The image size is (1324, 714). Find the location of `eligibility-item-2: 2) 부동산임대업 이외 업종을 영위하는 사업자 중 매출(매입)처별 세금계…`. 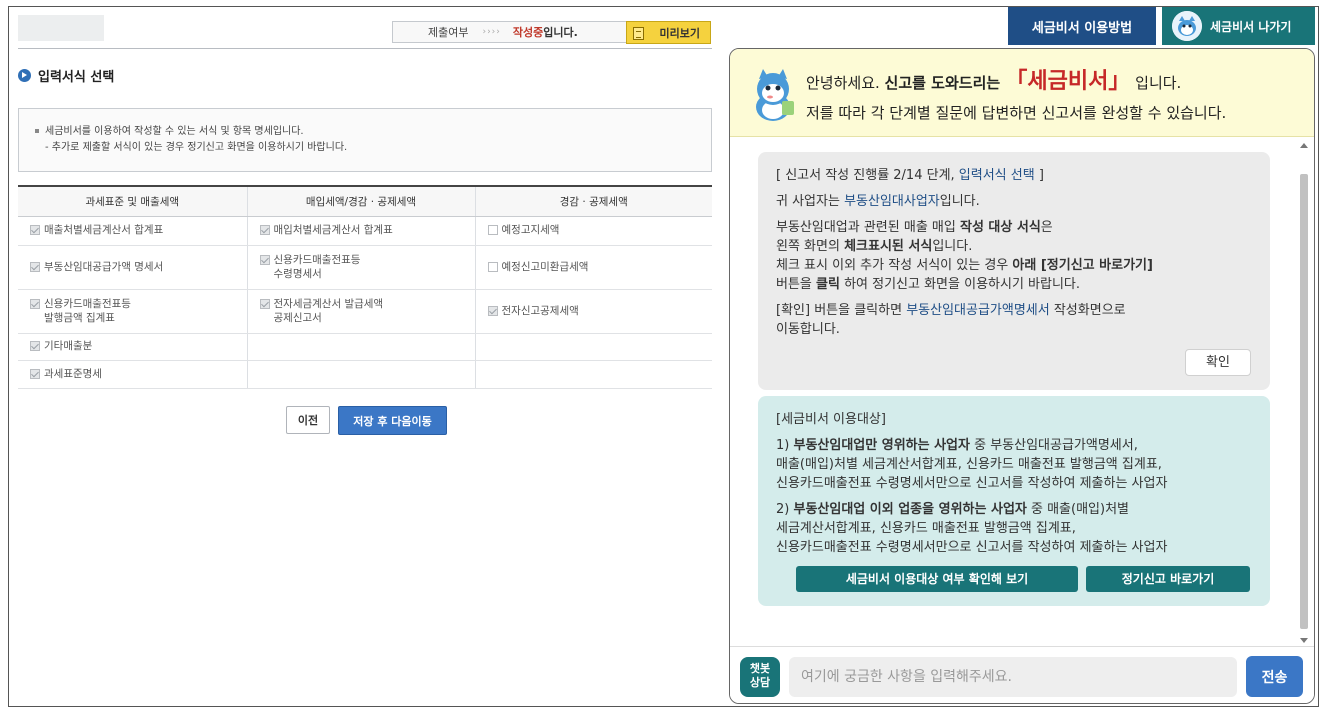

eligibility-item-2: 2) 부동산임대업 이외 업종을 영위하는 사업자 중 매출(매입)처별 세금계… is located at coordinates (1014, 528).